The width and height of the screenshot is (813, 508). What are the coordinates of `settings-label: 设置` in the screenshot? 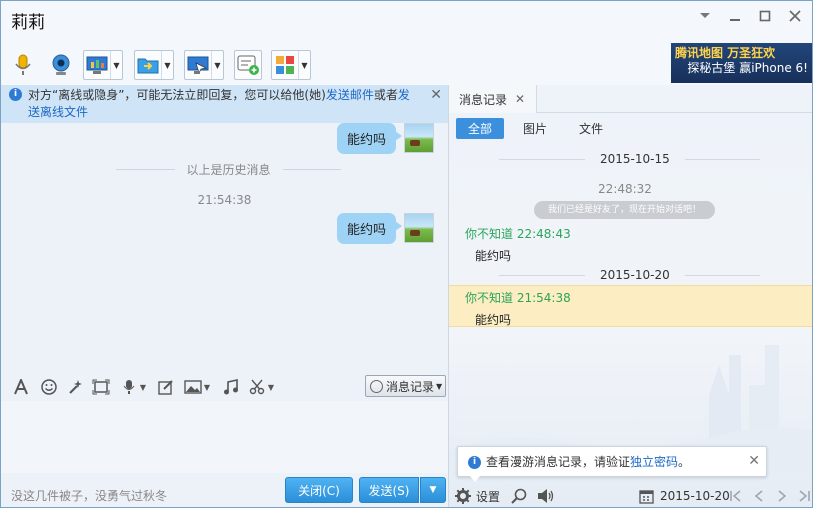 It's located at (488, 496).